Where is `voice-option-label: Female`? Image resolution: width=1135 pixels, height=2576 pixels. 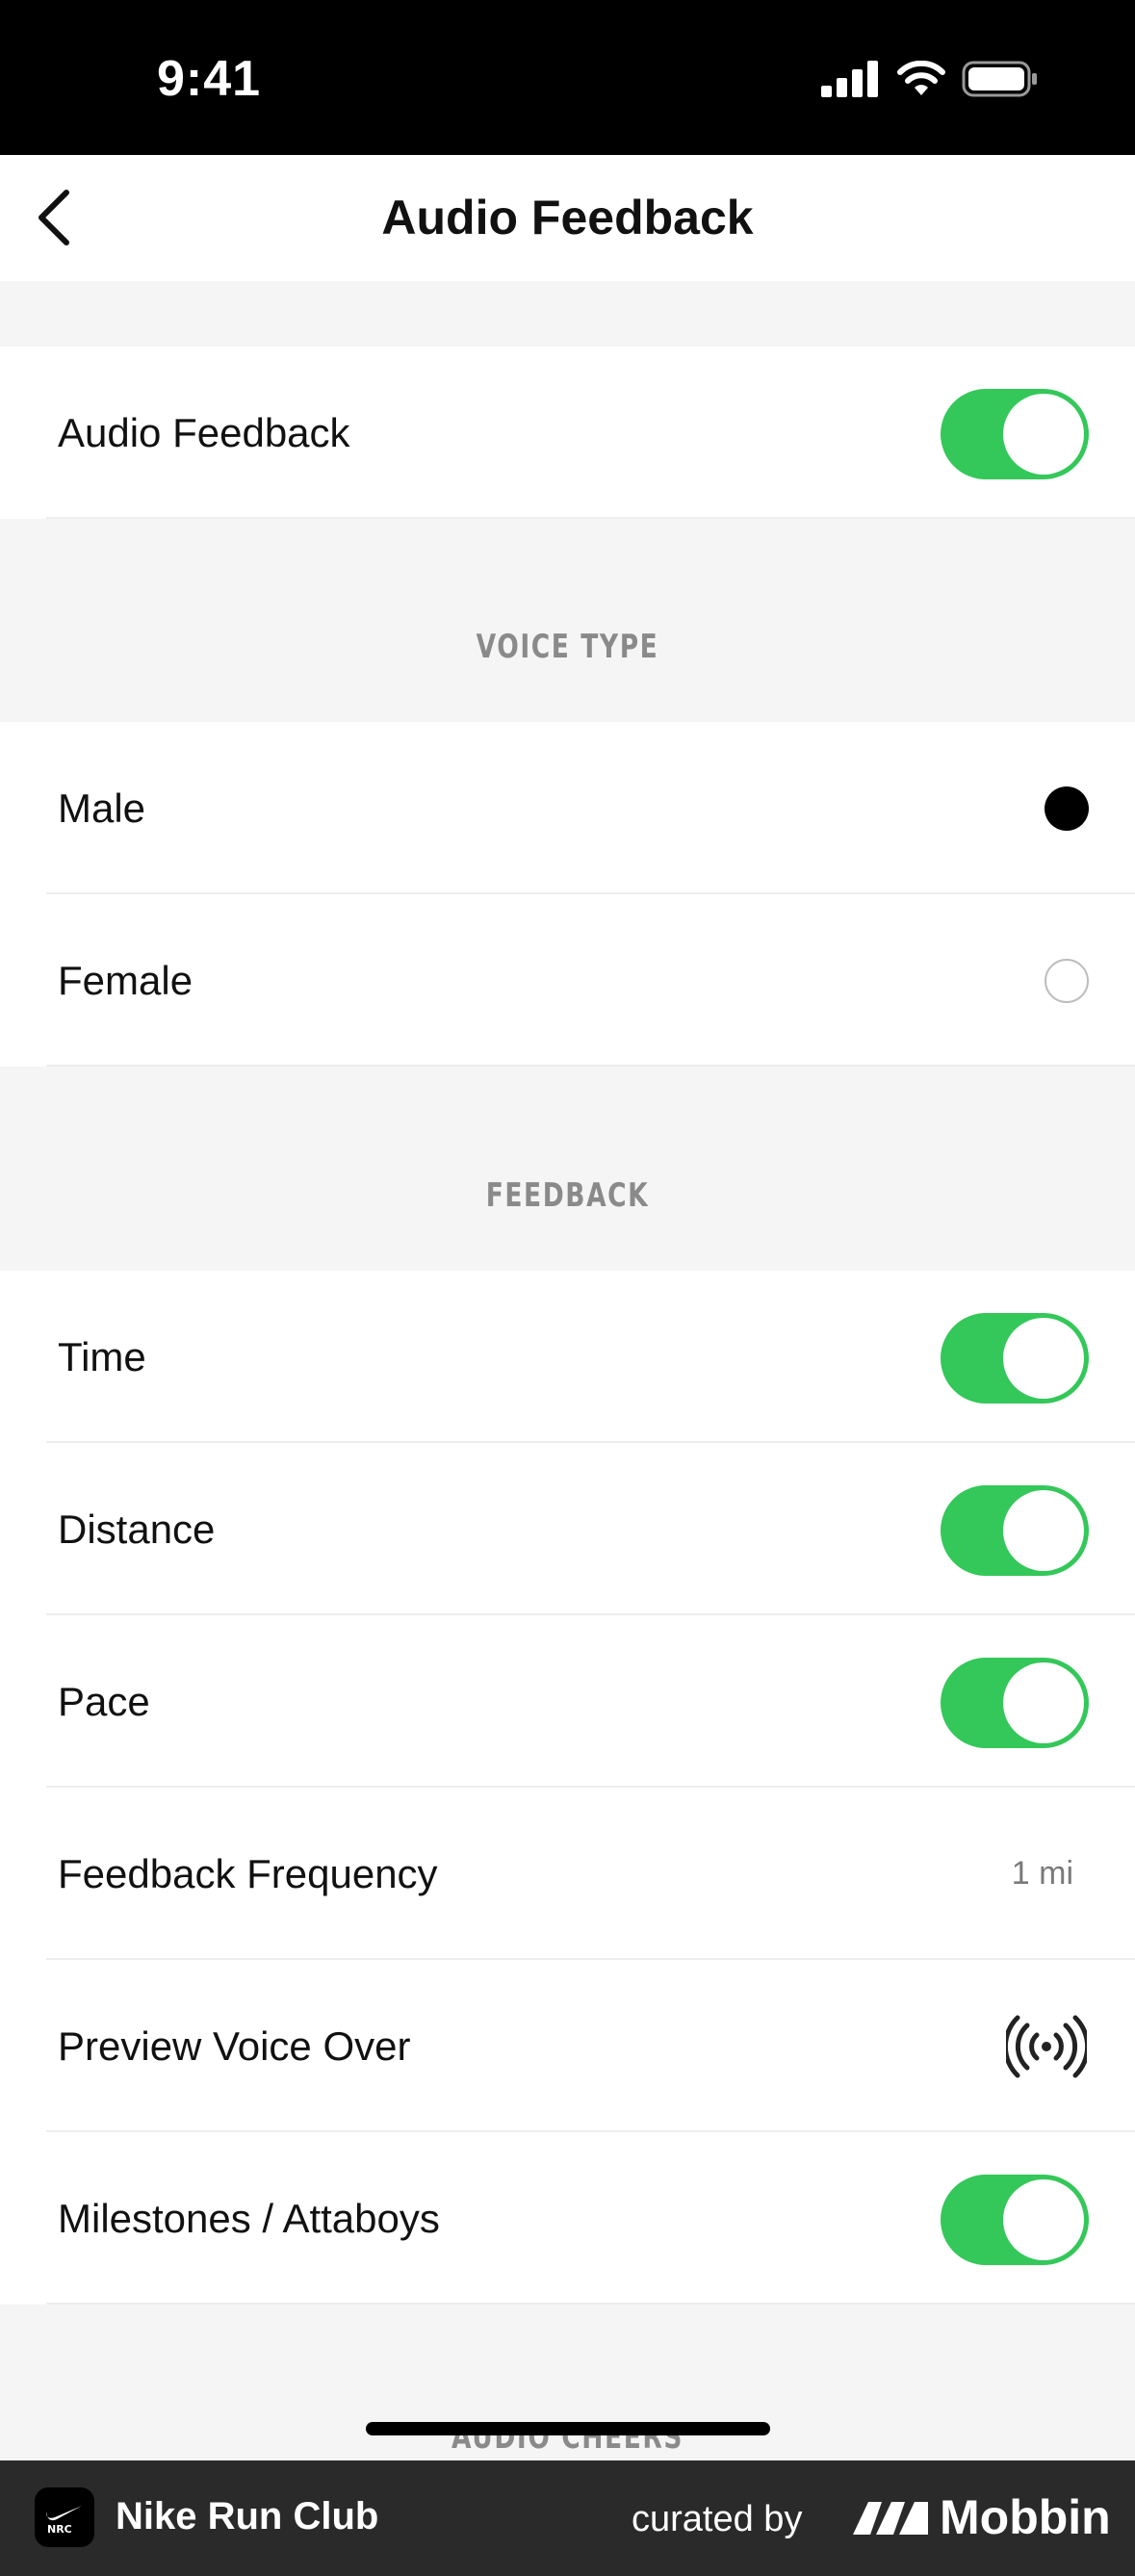
voice-option-label: Female is located at coordinates (125, 980).